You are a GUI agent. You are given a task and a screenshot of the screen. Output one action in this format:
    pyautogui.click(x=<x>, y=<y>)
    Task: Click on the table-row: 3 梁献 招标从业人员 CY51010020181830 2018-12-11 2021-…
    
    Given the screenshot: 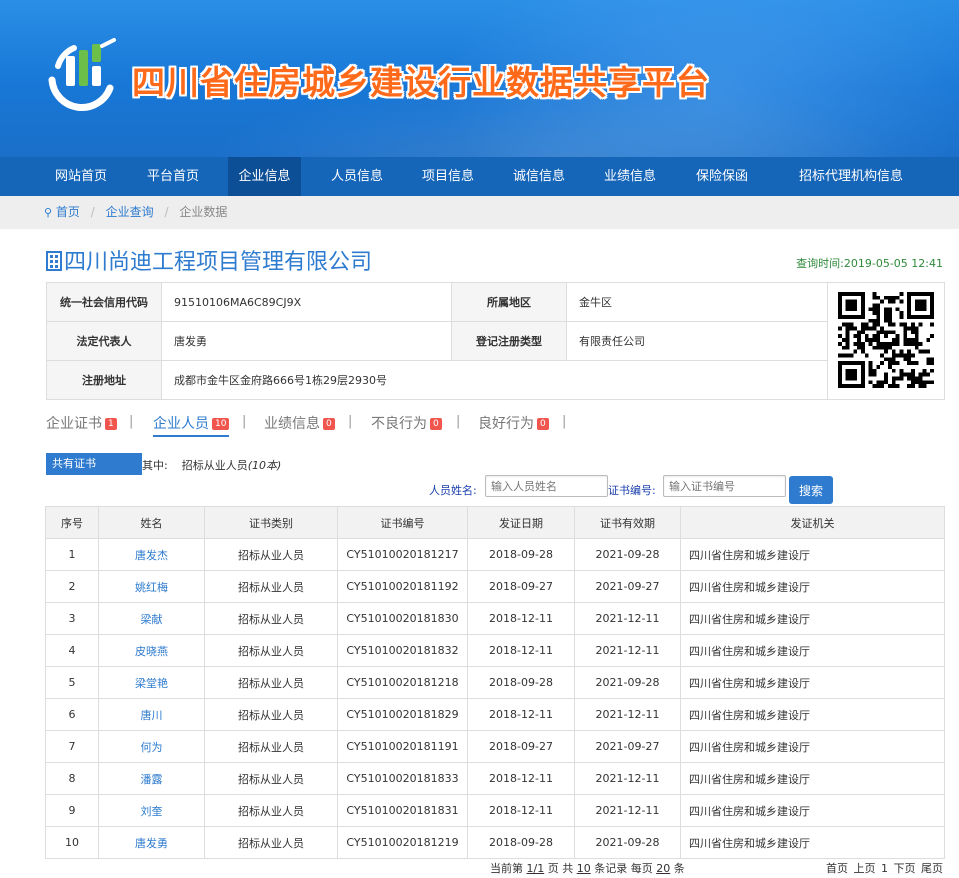 What is the action you would take?
    pyautogui.click(x=495, y=618)
    